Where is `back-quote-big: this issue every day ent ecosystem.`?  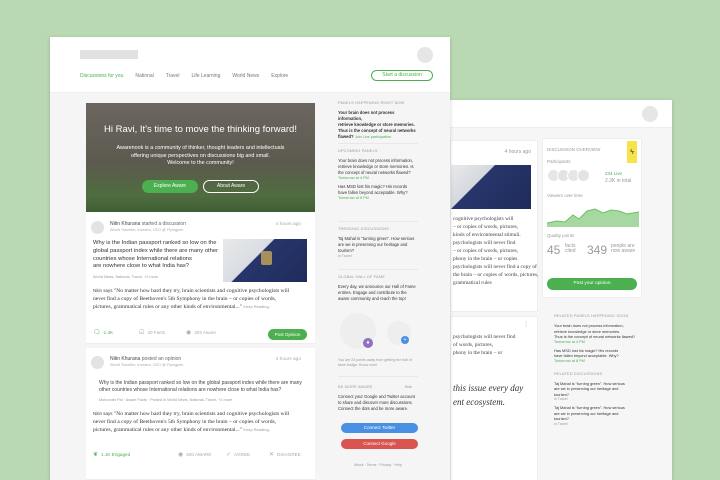 back-quote-big: this issue every day ent ecosystem. is located at coordinates (488, 395).